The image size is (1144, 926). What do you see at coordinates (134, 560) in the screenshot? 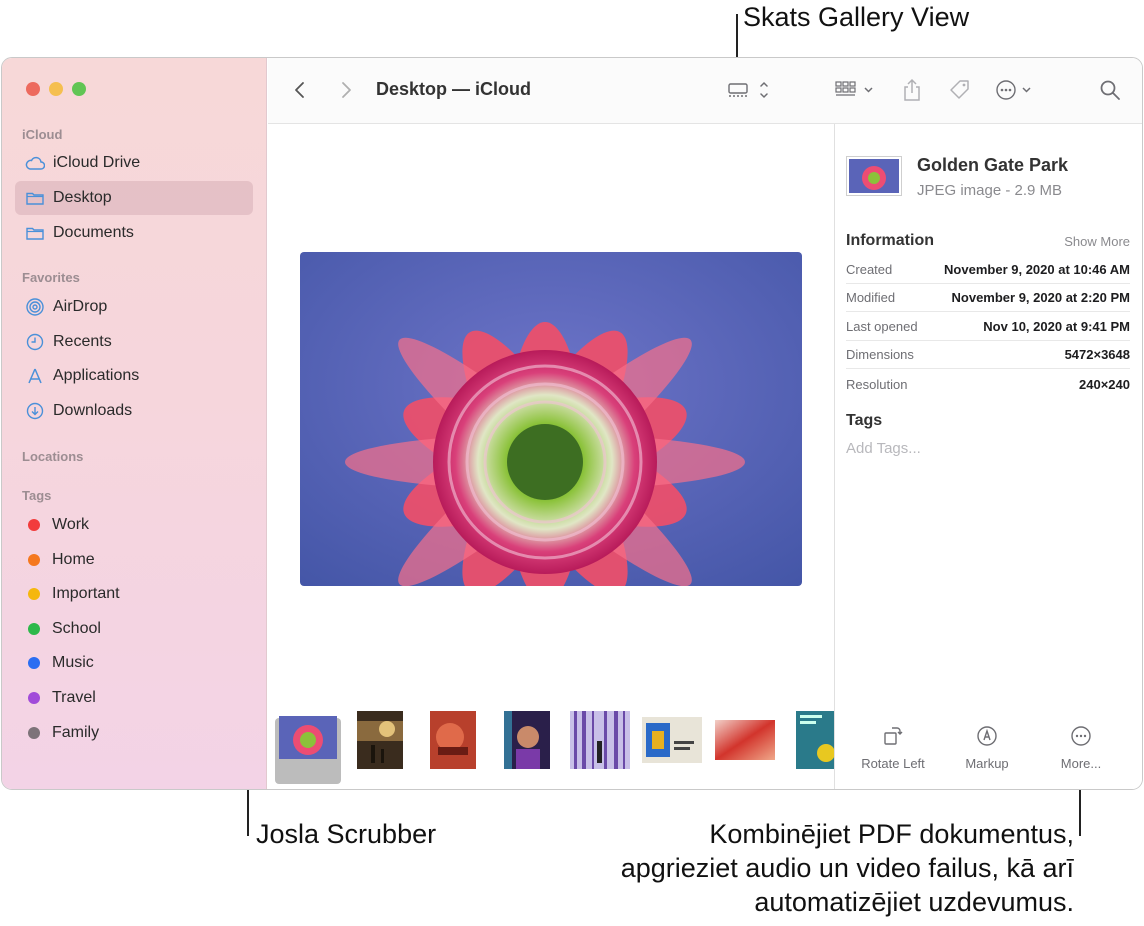
I see `sidebar-tag-home: Home` at bounding box center [134, 560].